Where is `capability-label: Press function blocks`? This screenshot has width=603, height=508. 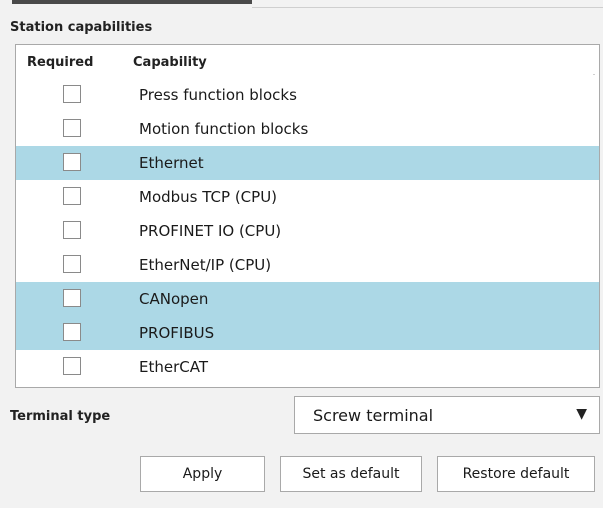 capability-label: Press function blocks is located at coordinates (218, 95).